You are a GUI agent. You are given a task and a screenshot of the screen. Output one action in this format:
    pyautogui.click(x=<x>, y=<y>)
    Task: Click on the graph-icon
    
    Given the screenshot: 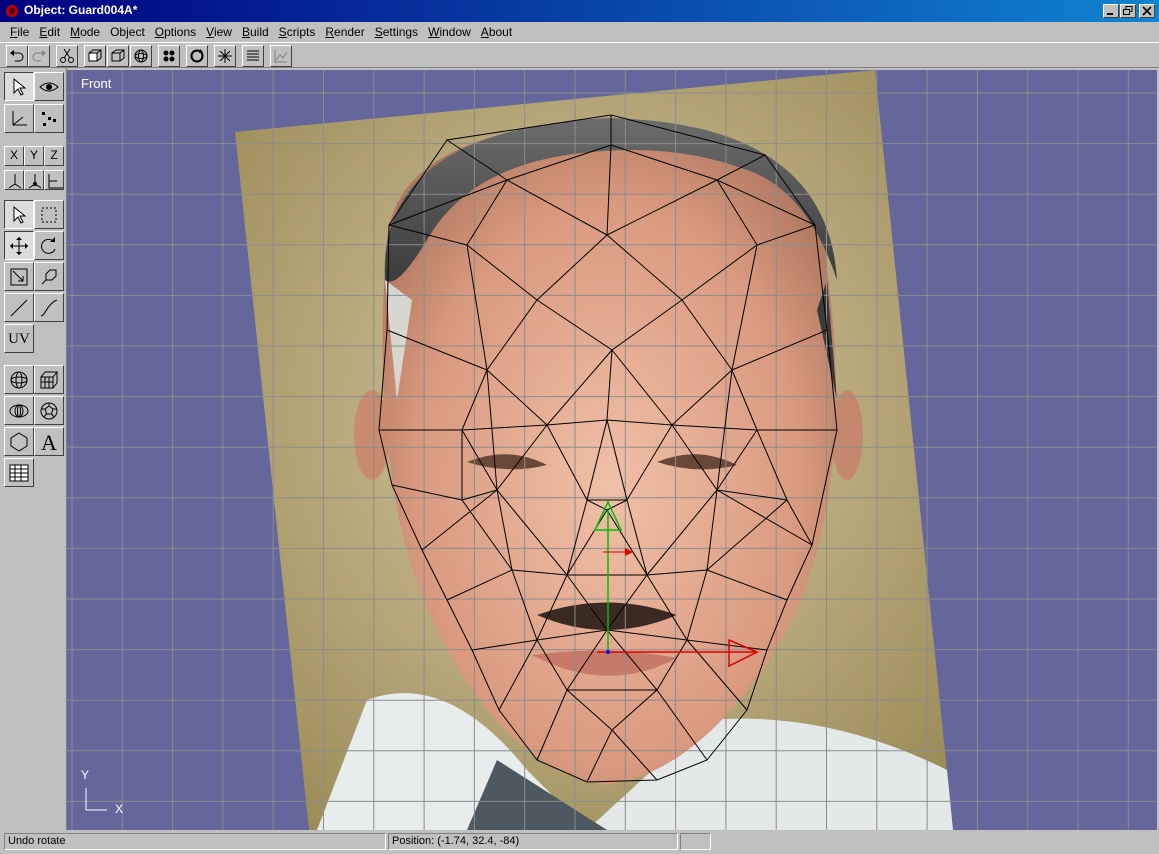 What is the action you would take?
    pyautogui.click(x=281, y=56)
    